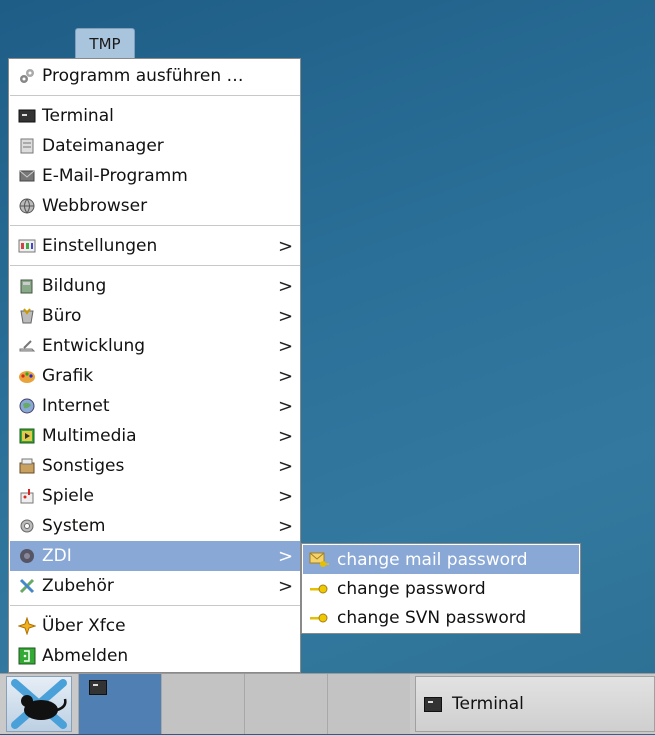 The width and height of the screenshot is (655, 735). I want to click on system-gear-icon, so click(27, 526).